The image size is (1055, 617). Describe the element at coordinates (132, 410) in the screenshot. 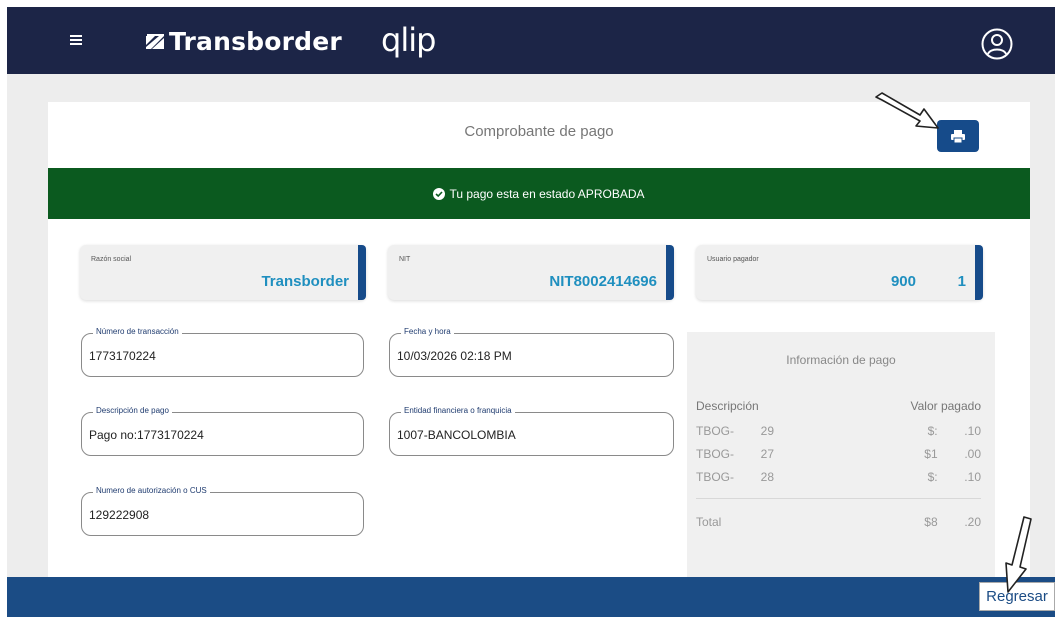

I see `descripcion-label: Descripción de pago` at that location.